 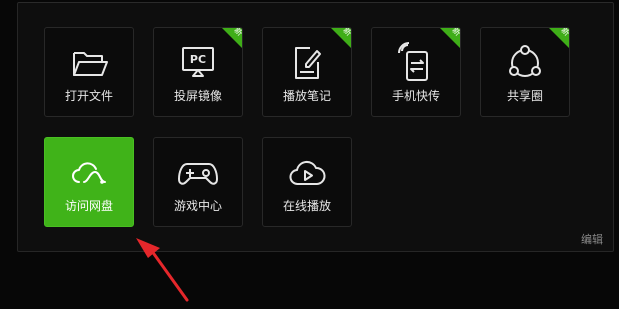 What do you see at coordinates (89, 63) in the screenshot?
I see `folder-icon` at bounding box center [89, 63].